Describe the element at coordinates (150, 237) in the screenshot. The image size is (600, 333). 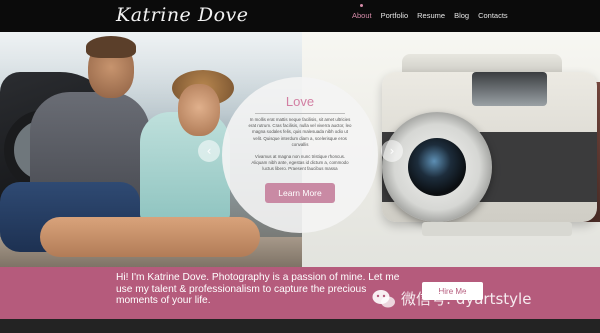
I see `woman-legs` at that location.